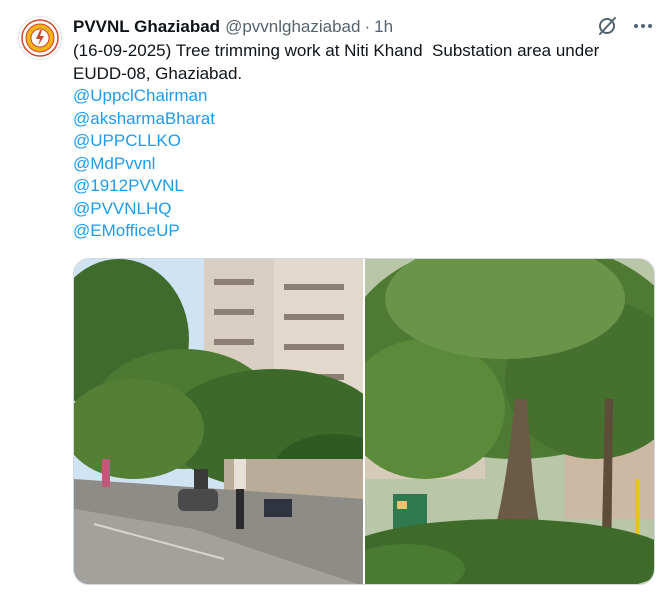 This screenshot has width=663, height=592. What do you see at coordinates (358, 164) in the screenshot?
I see `mention-link: @MdPvvnl` at bounding box center [358, 164].